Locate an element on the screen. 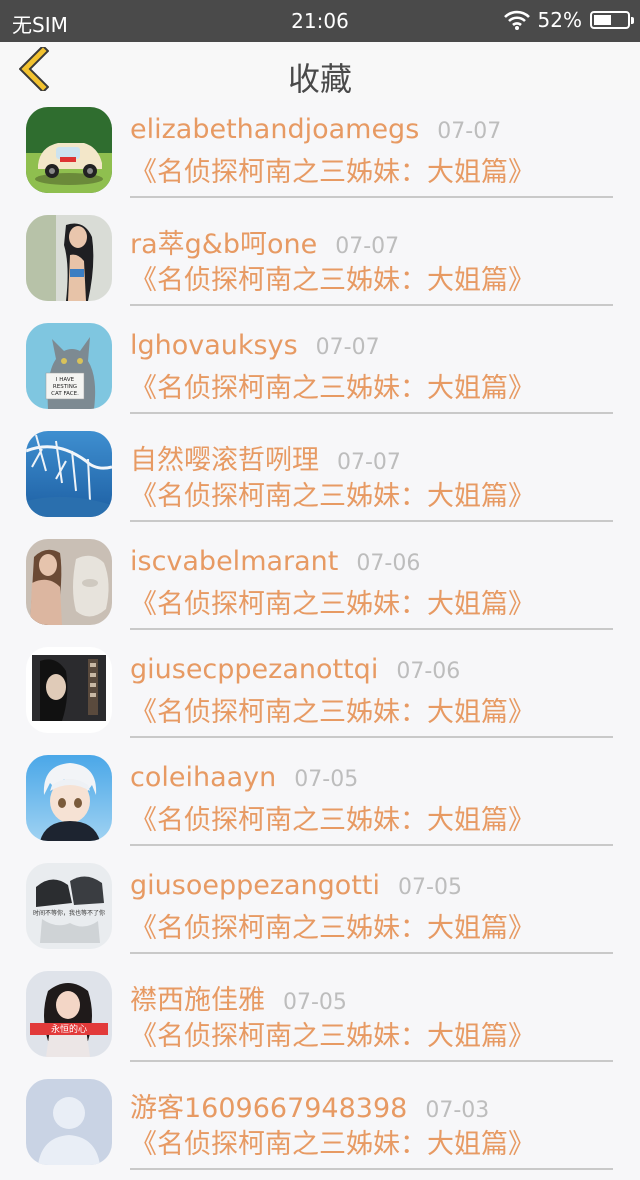 This screenshot has width=640, height=1180. nav-bar: 收藏 is located at coordinates (320, 71).